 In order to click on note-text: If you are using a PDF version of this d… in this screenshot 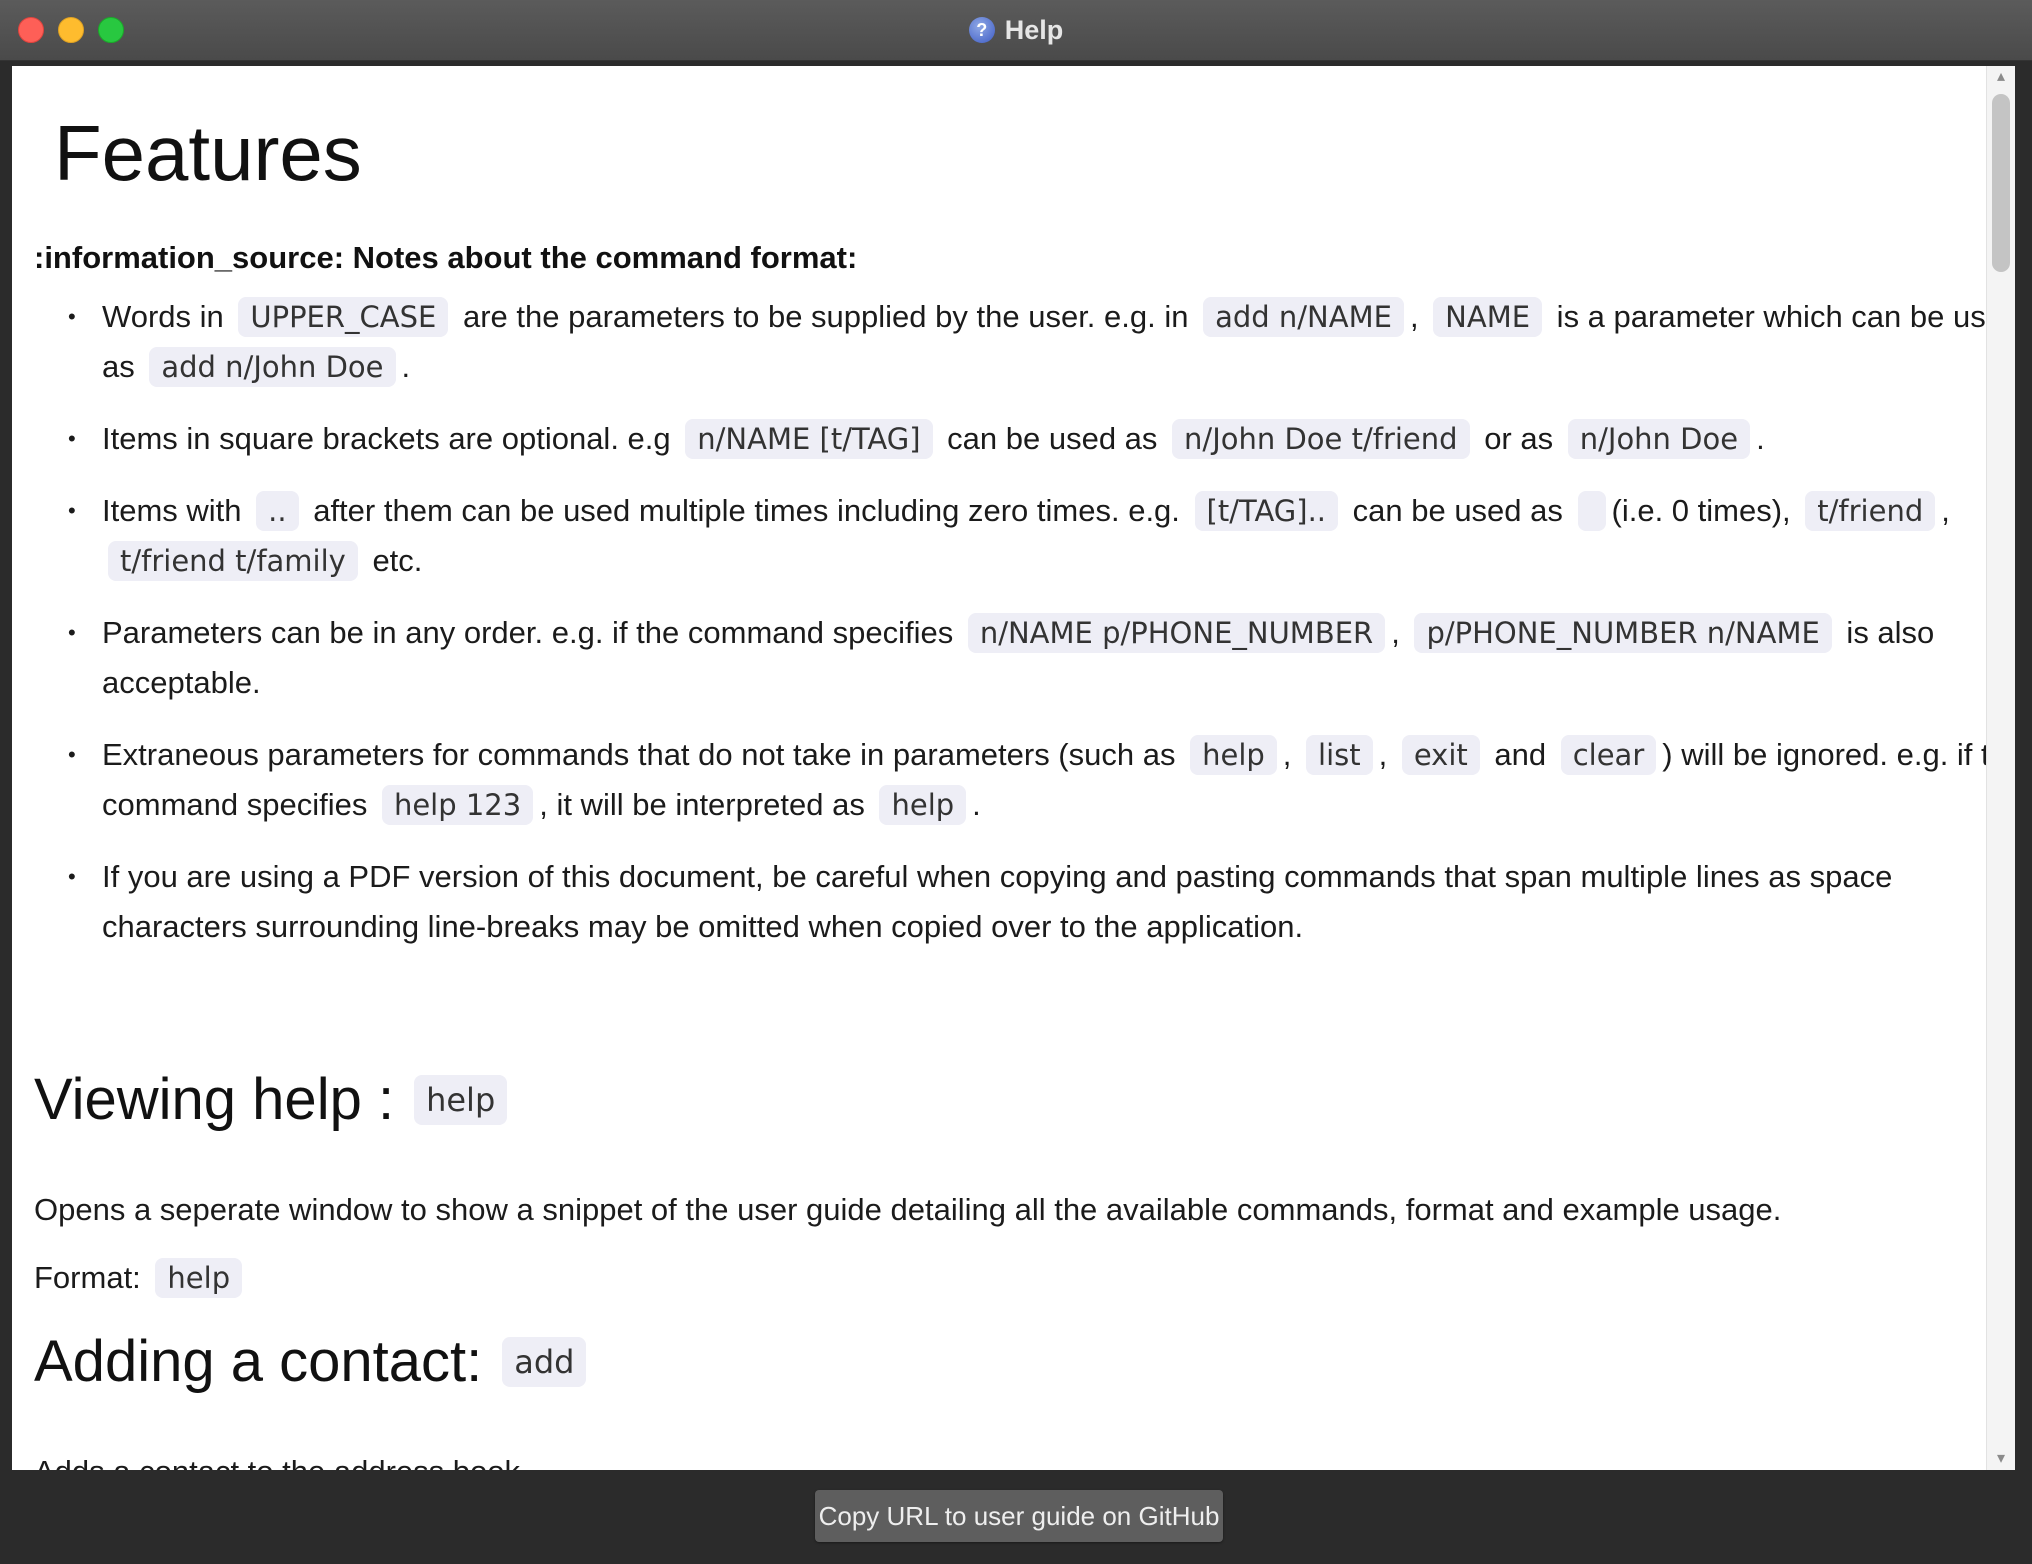, I will do `click(997, 901)`.